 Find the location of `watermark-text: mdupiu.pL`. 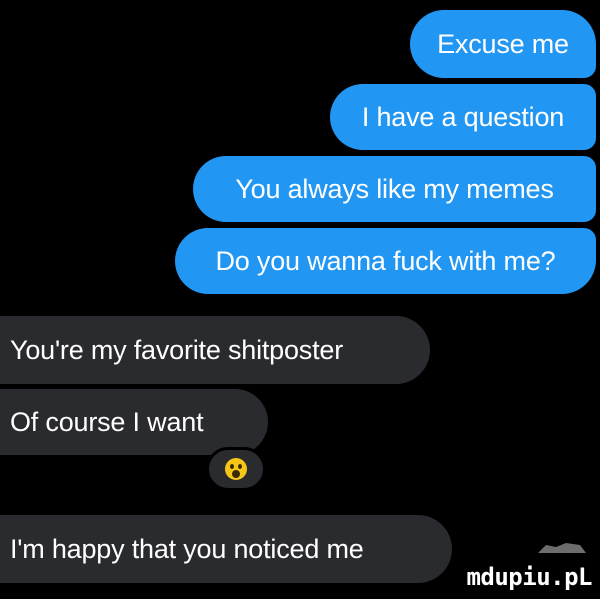

watermark-text: mdupiu.pL is located at coordinates (529, 577).